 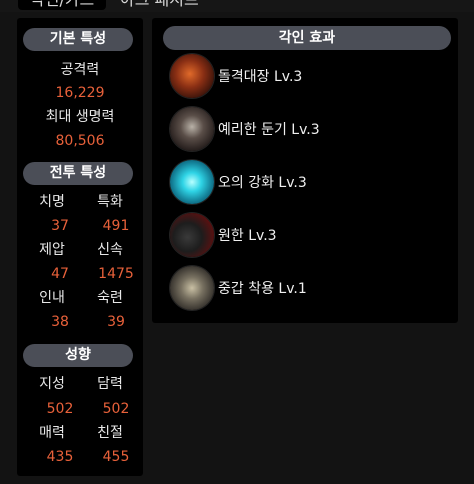 What do you see at coordinates (116, 457) in the screenshot?
I see `kindness-value: 455` at bounding box center [116, 457].